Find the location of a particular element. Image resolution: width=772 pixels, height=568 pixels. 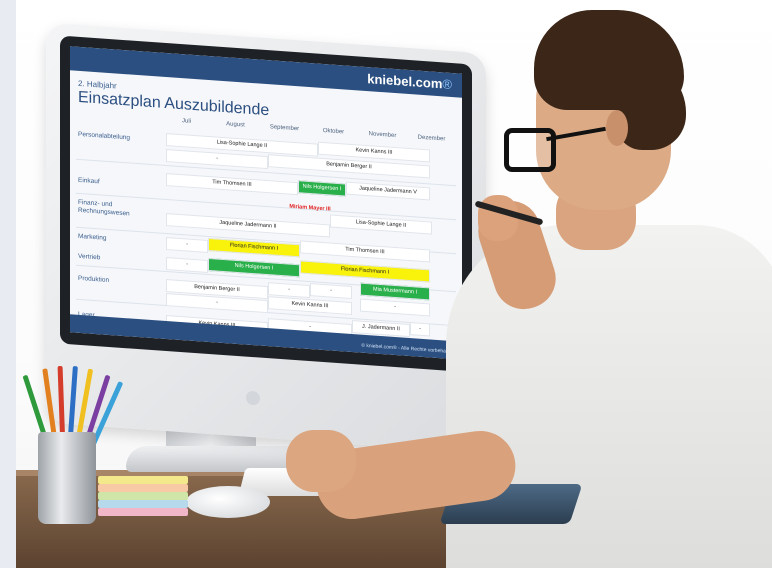

assignment-cell: Jaqueline Jadermann V is located at coordinates (388, 191).